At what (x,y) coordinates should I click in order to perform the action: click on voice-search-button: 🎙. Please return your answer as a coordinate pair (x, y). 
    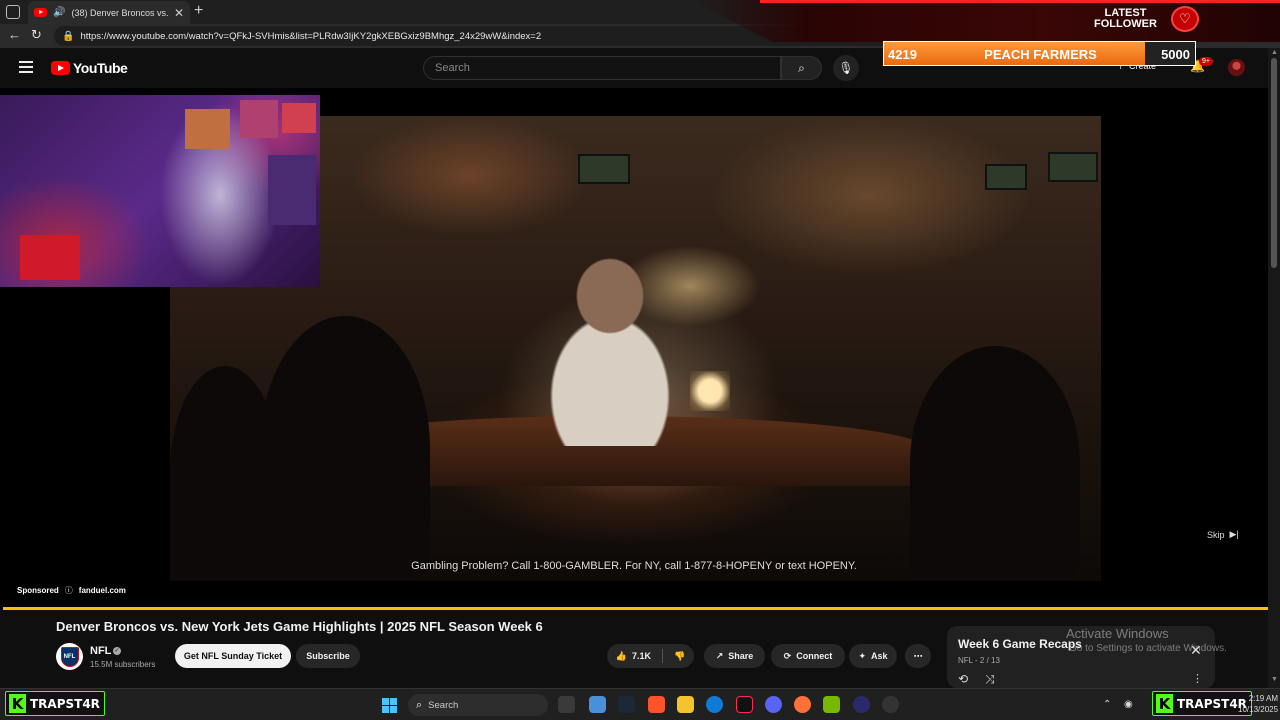
    Looking at the image, I should click on (846, 68).